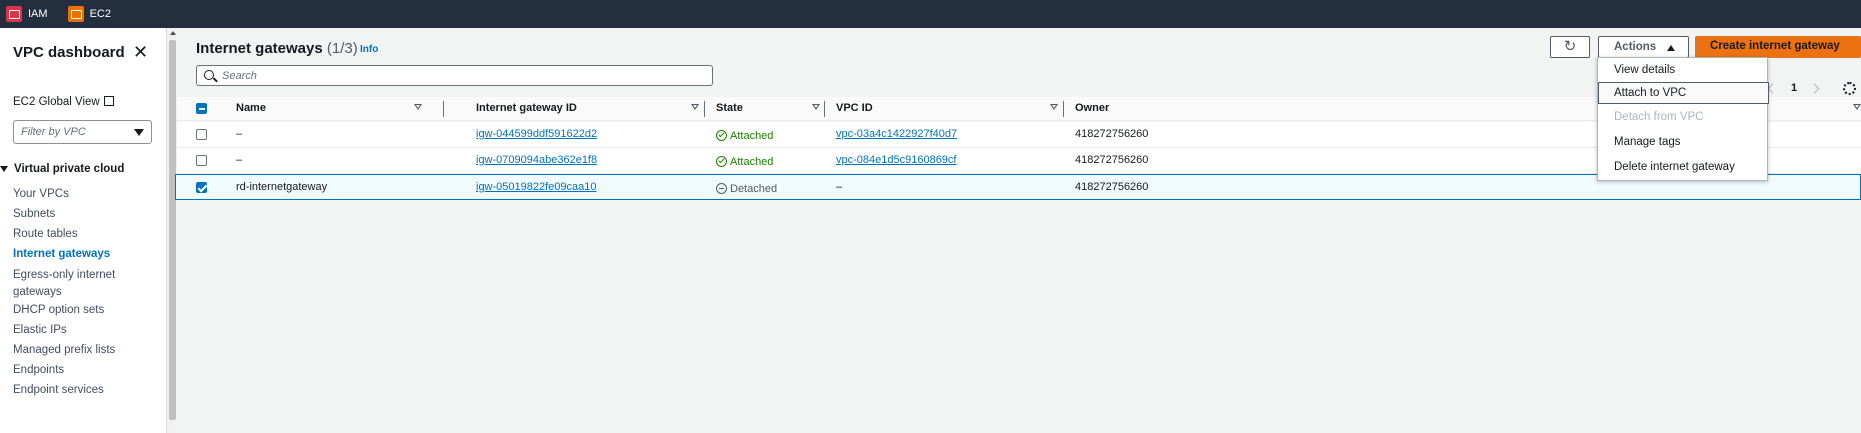 Image resolution: width=1861 pixels, height=433 pixels. What do you see at coordinates (1683, 143) in the screenshot?
I see `menu-item-manage-tags: Manage tags` at bounding box center [1683, 143].